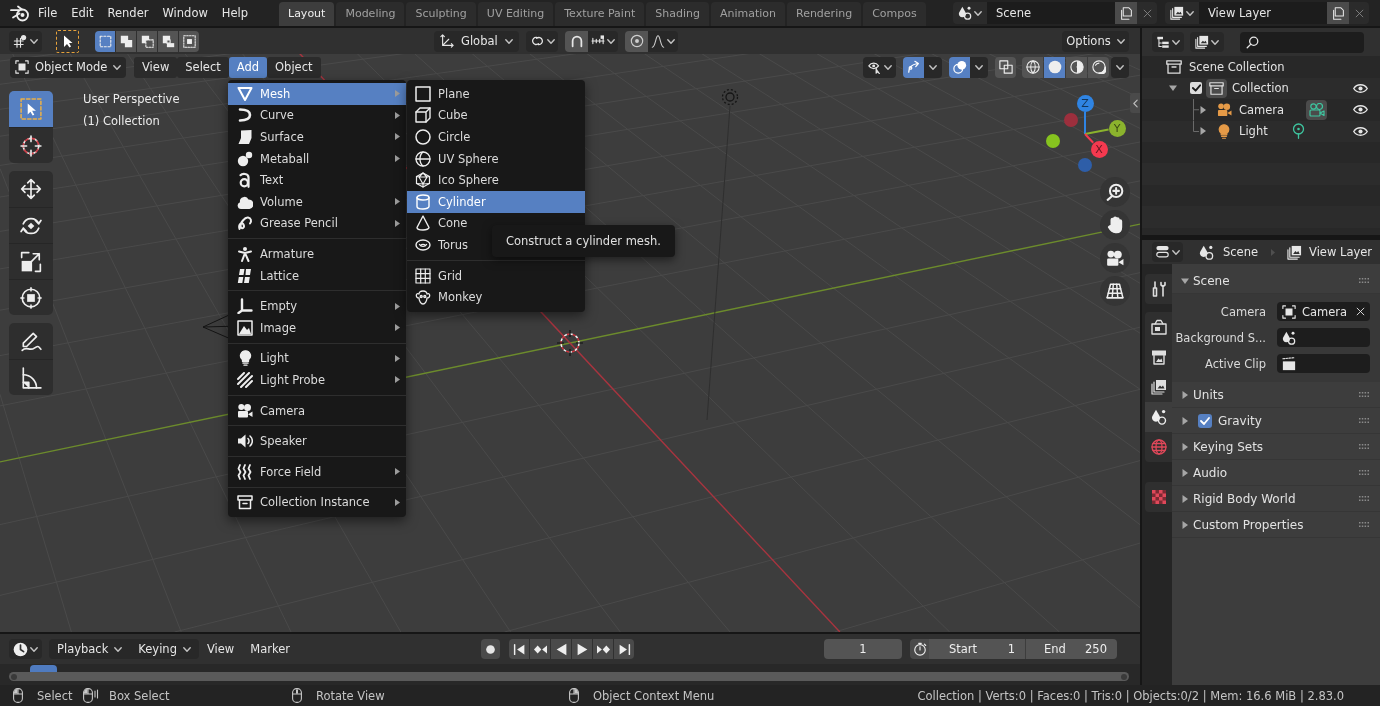 This screenshot has height=706, width=1380. Describe the element at coordinates (1208, 394) in the screenshot. I see `panel-title: Units` at that location.